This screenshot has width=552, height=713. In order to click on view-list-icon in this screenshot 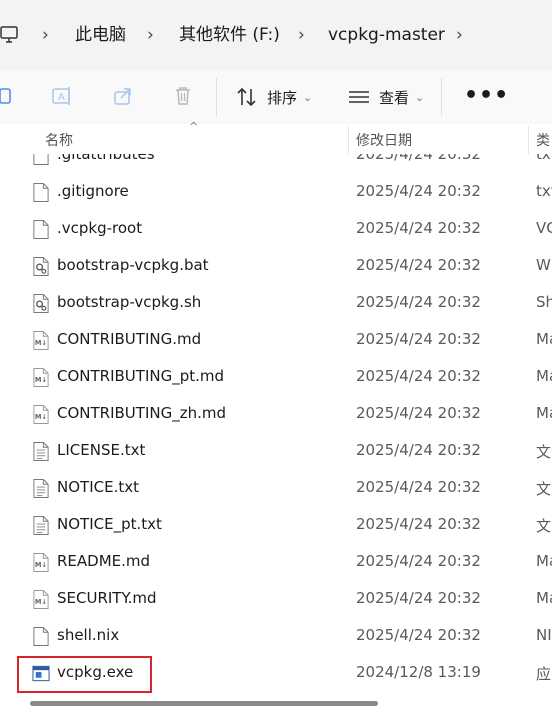, I will do `click(359, 97)`.